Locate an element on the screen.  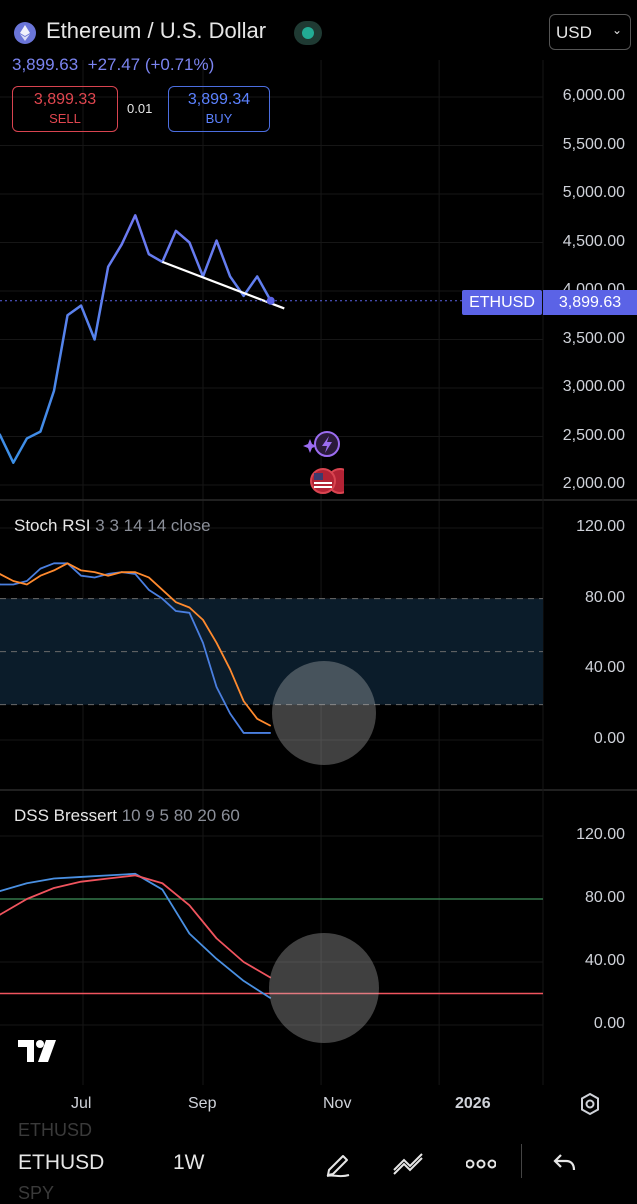
y-tick-label: 3,000.00 is located at coordinates (593, 386).